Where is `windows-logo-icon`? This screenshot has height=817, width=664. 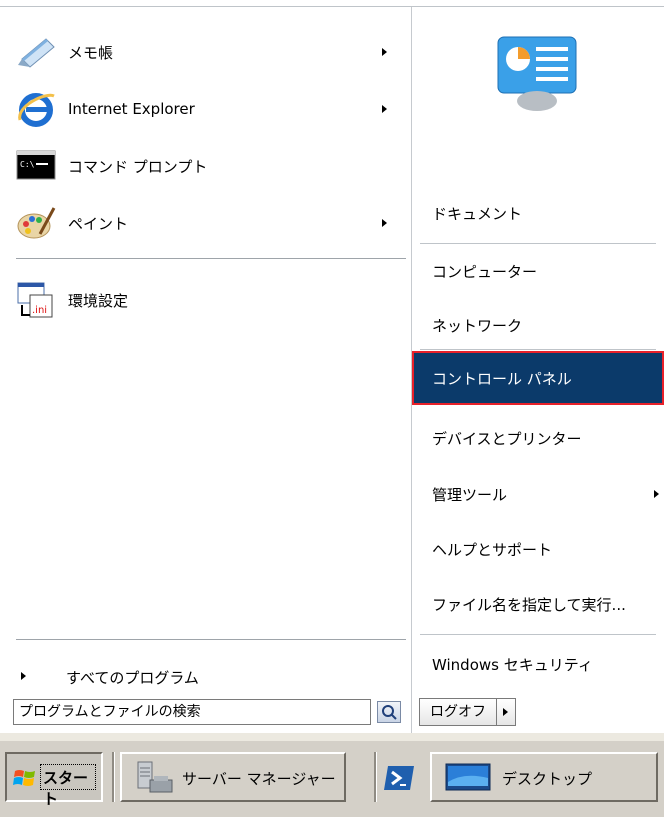
windows-logo-icon is located at coordinates (24, 778).